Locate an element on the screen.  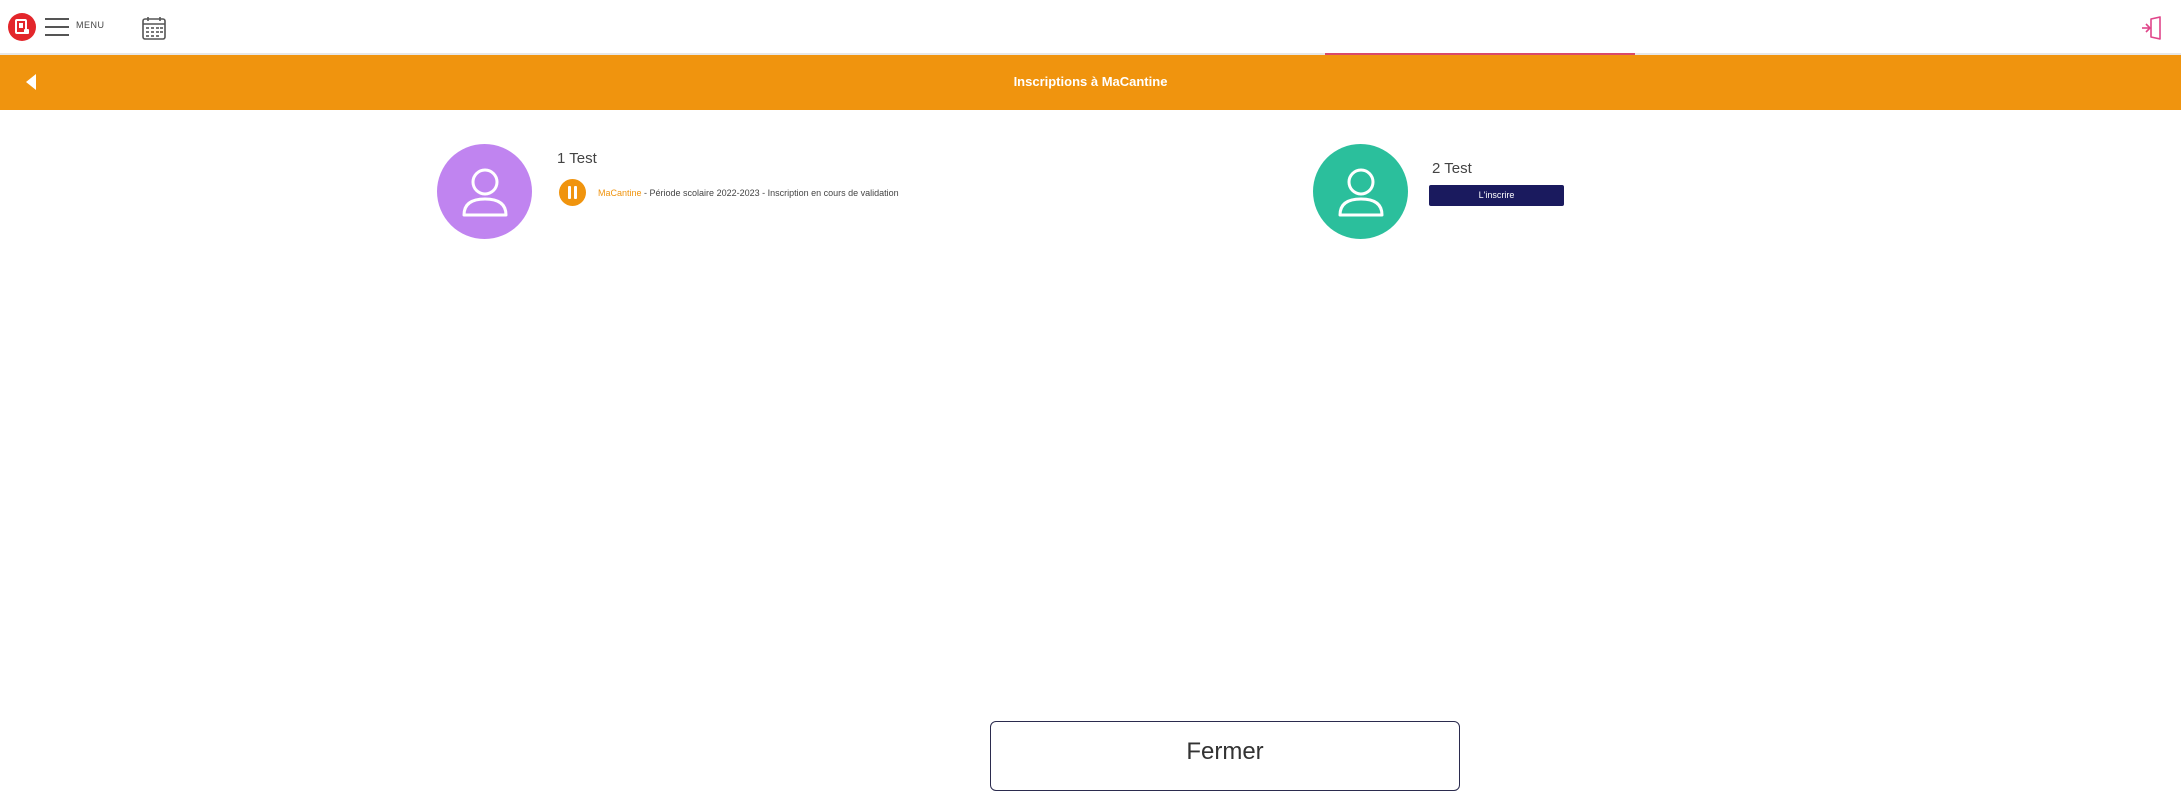
calendar-icon is located at coordinates (154, 30).